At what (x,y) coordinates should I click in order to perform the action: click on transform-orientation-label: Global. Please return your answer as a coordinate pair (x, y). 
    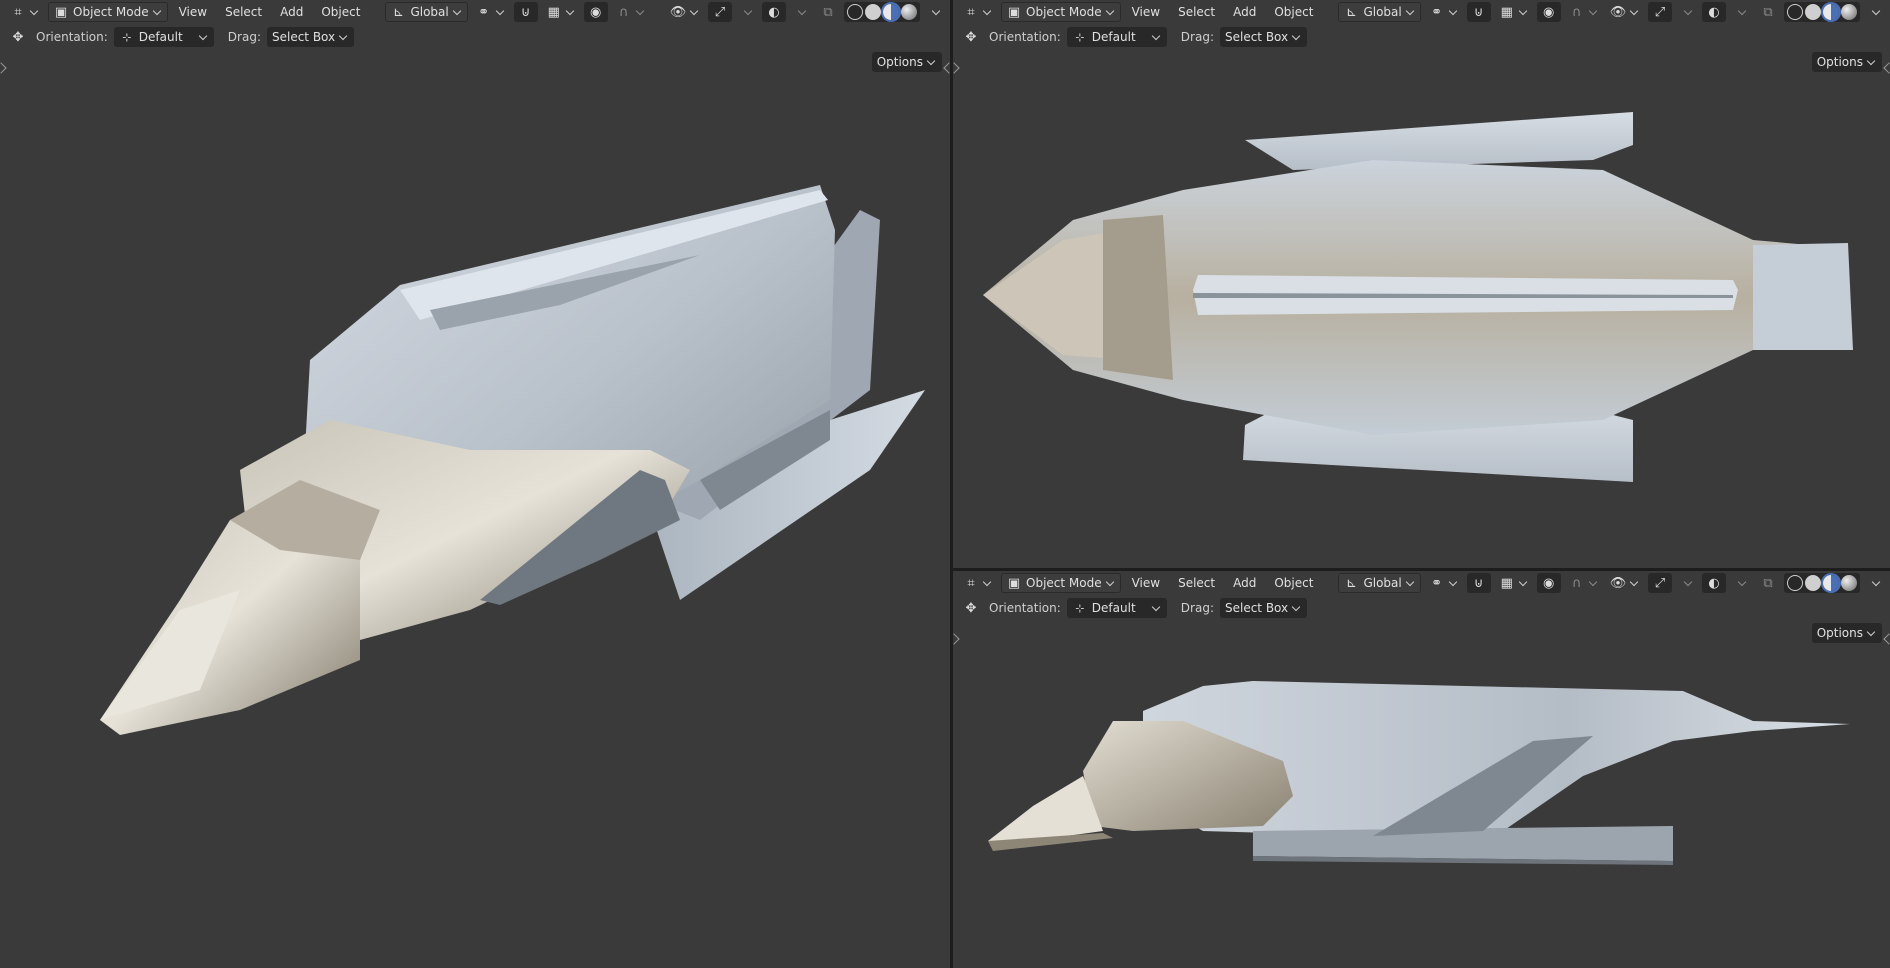
    Looking at the image, I should click on (1382, 12).